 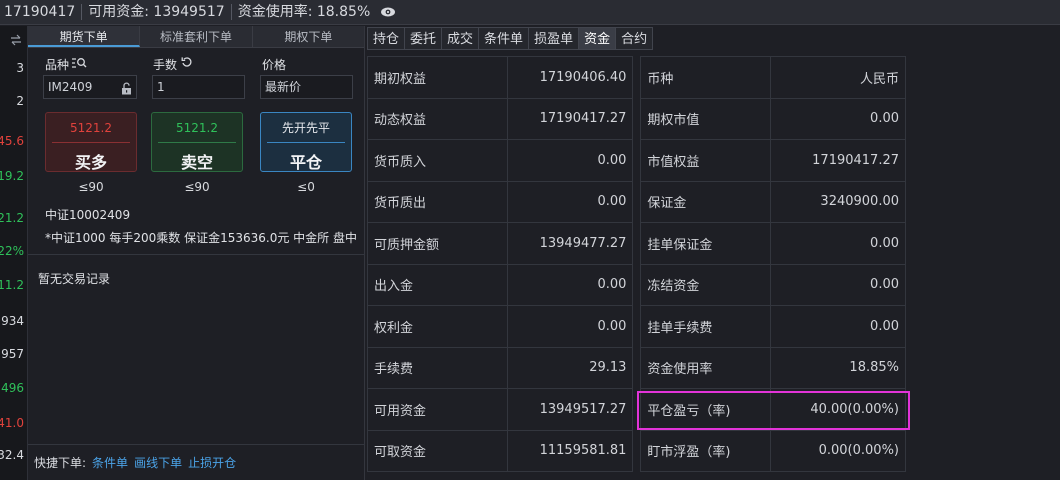 What do you see at coordinates (165, 65) in the screenshot?
I see `lots-label: 手数` at bounding box center [165, 65].